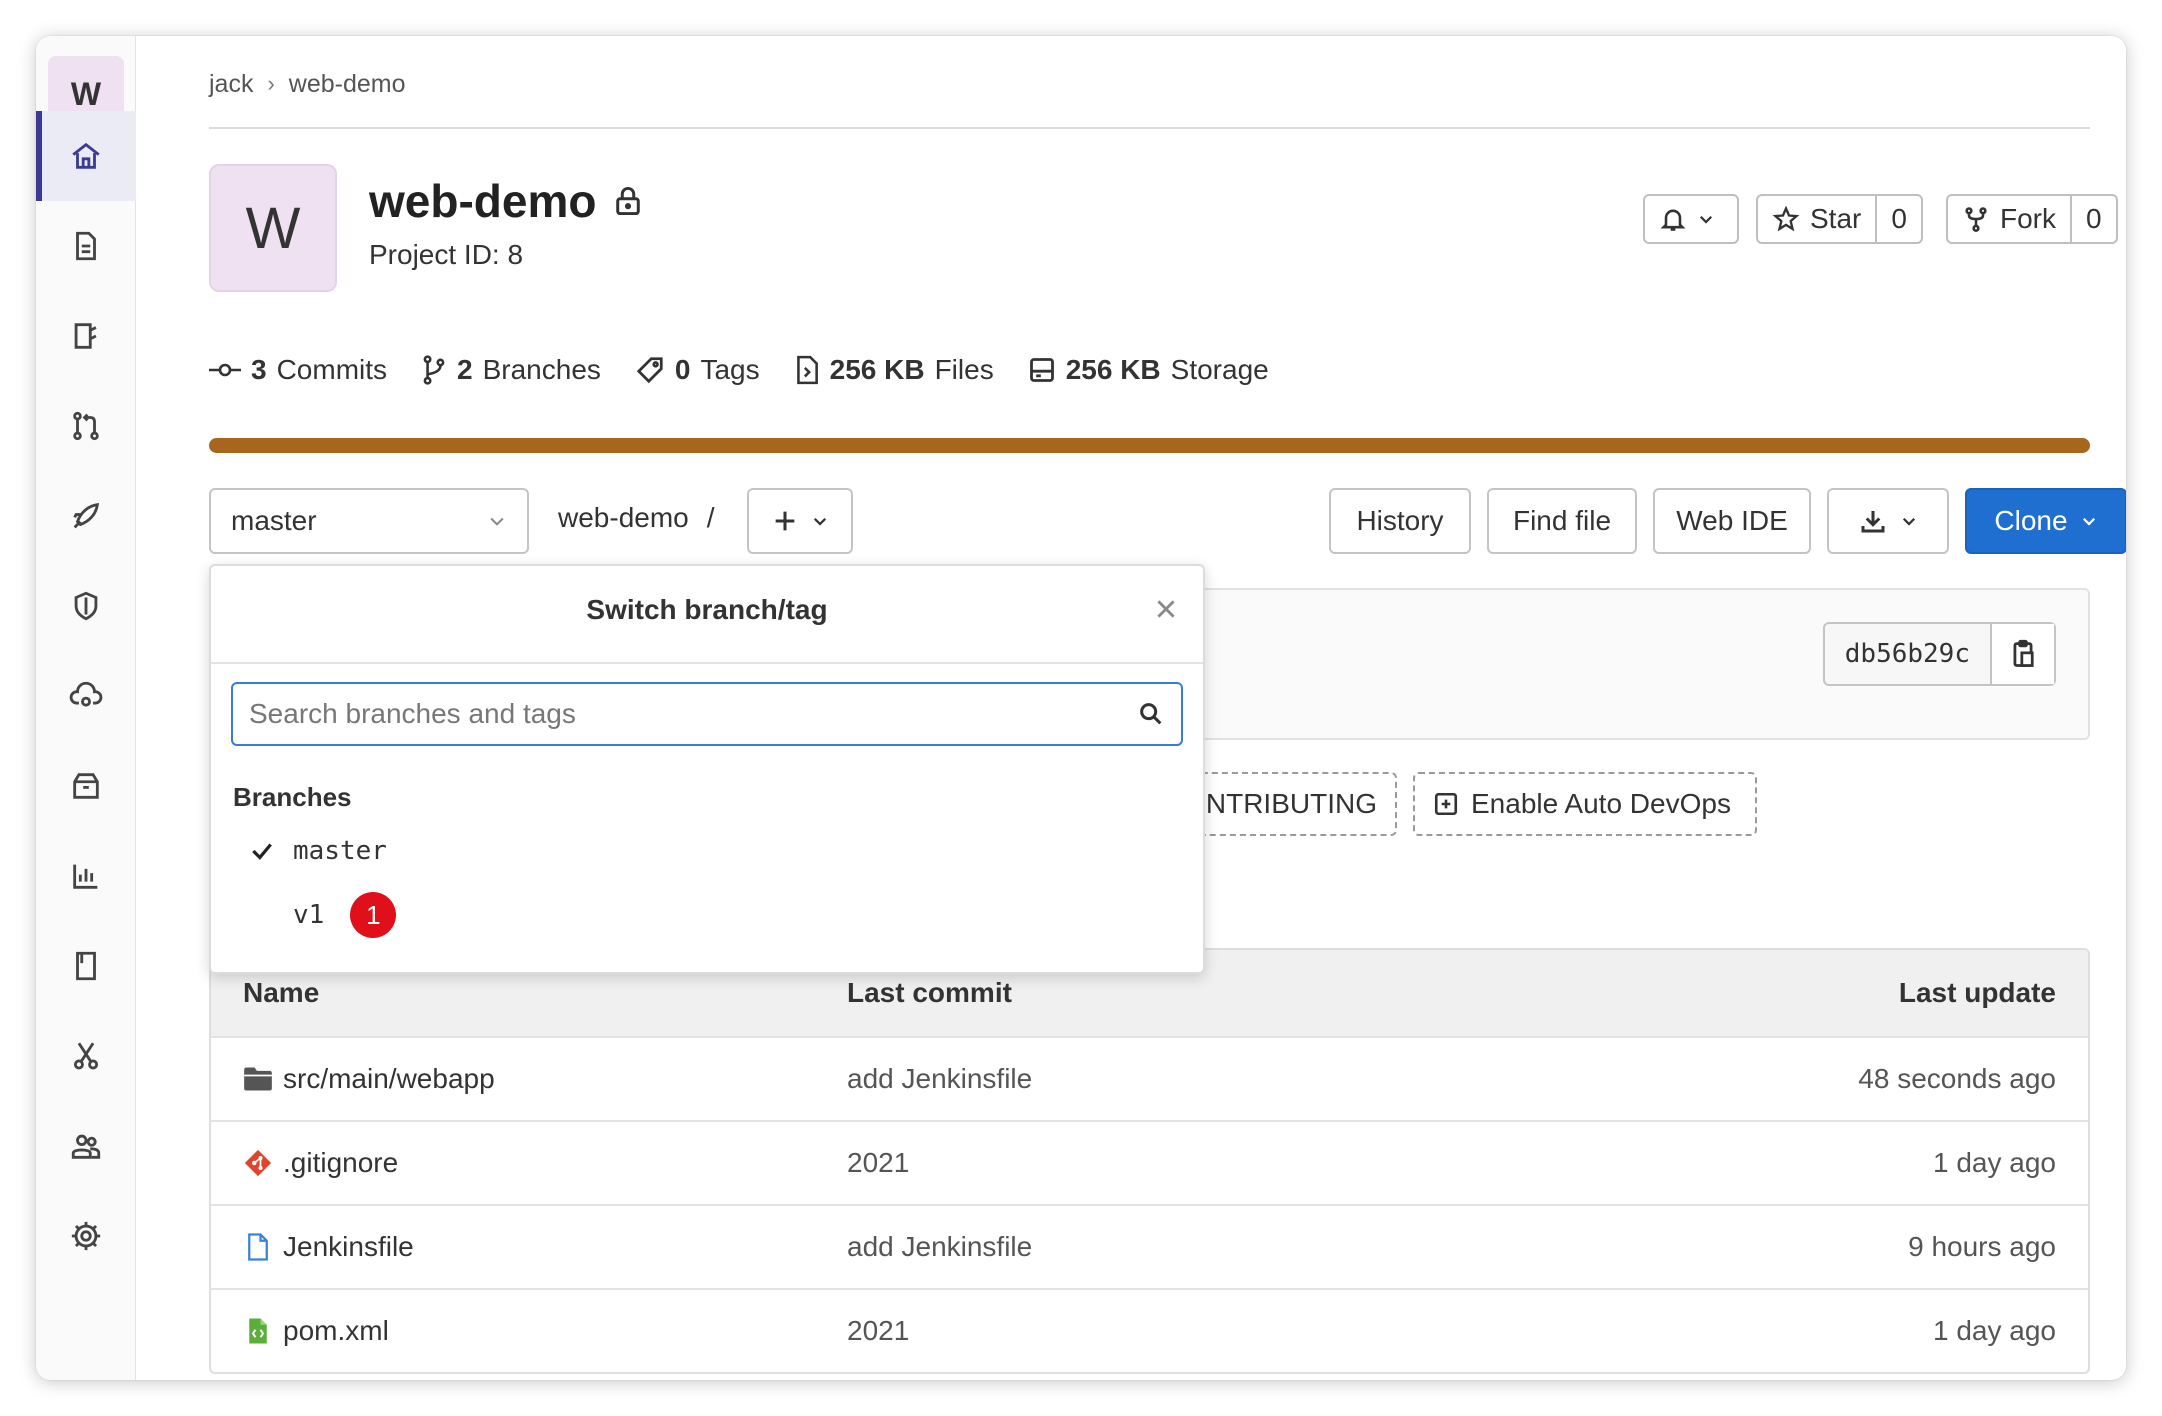  I want to click on files-stat: 256 KB Files, so click(894, 370).